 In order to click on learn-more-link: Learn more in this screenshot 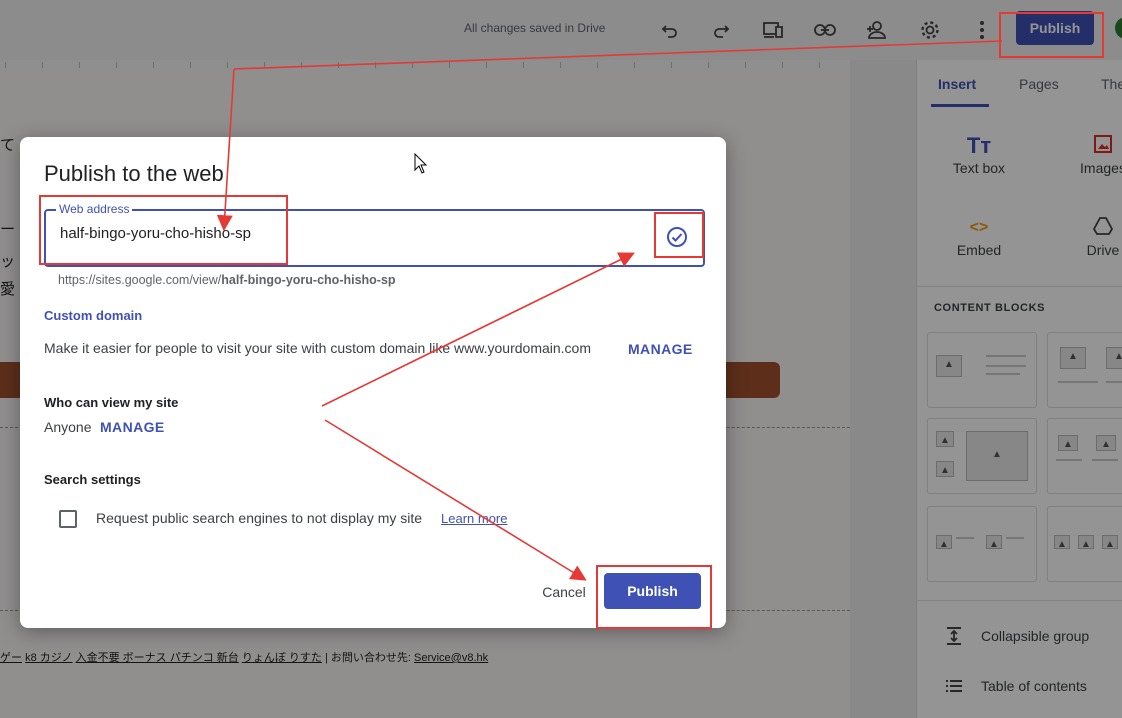, I will do `click(474, 518)`.